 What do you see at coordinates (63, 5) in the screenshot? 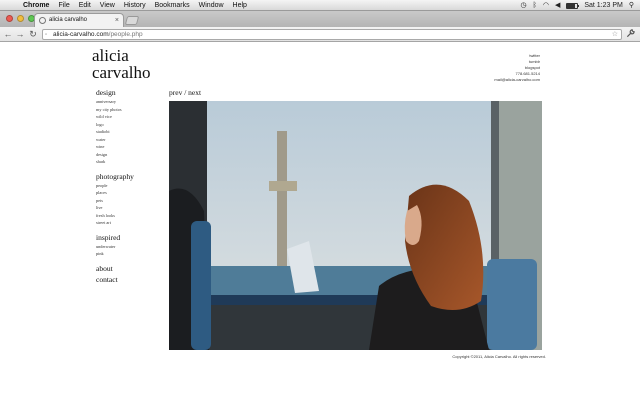
I see `menu-file: File` at bounding box center [63, 5].